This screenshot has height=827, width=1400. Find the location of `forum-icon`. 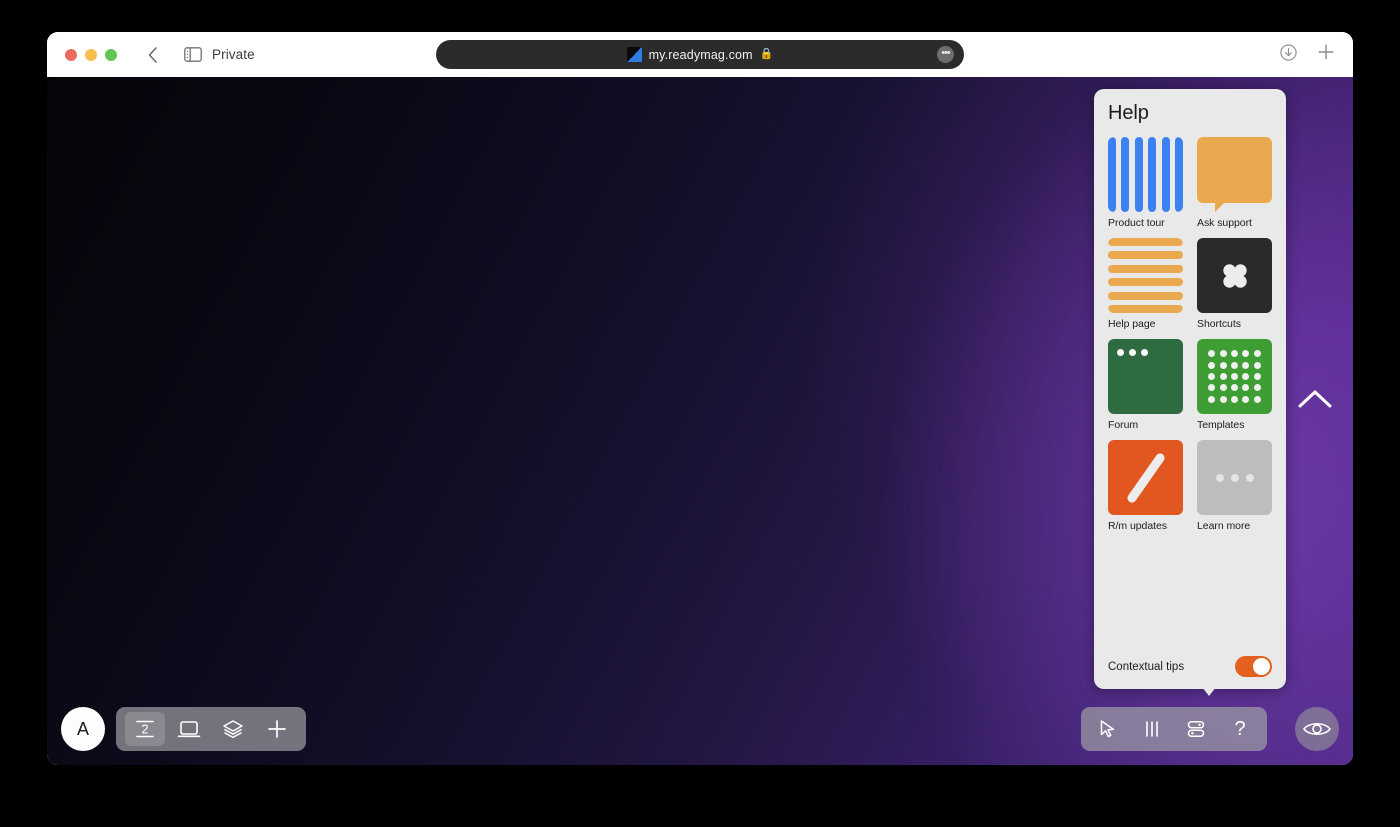

forum-icon is located at coordinates (1145, 376).